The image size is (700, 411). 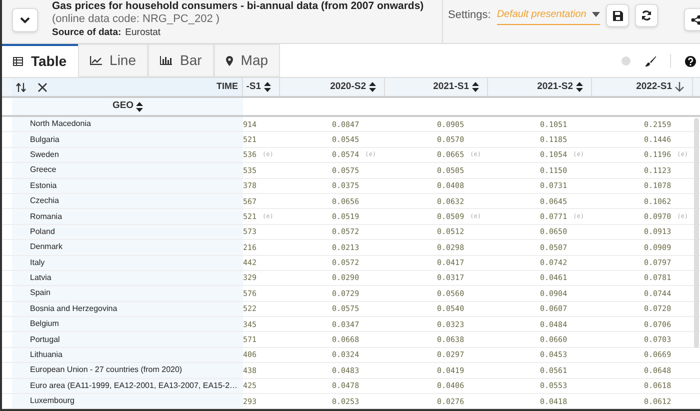 What do you see at coordinates (227, 87) in the screenshot?
I see `time-label: TIME` at bounding box center [227, 87].